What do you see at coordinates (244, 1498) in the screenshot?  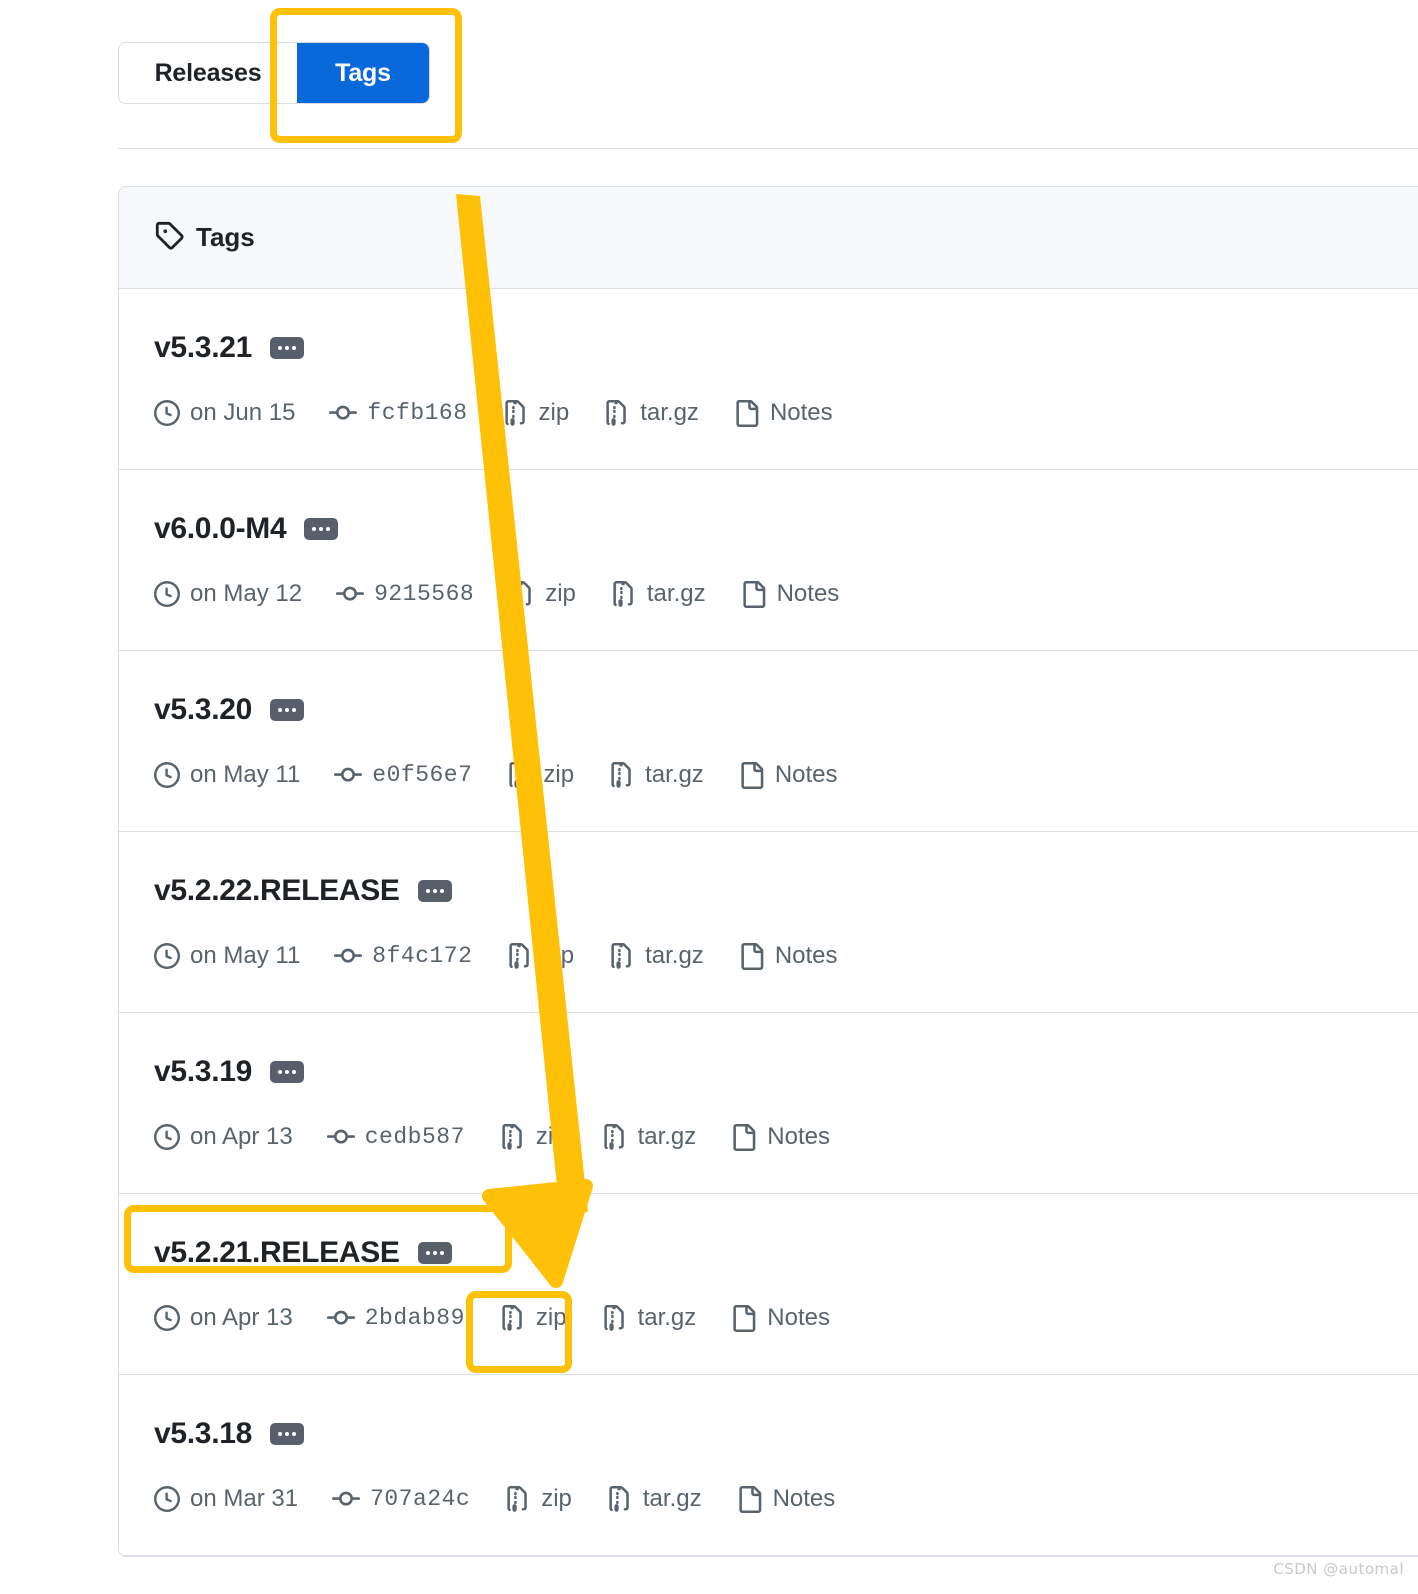 I see `tag-date-label: on Mar 31` at bounding box center [244, 1498].